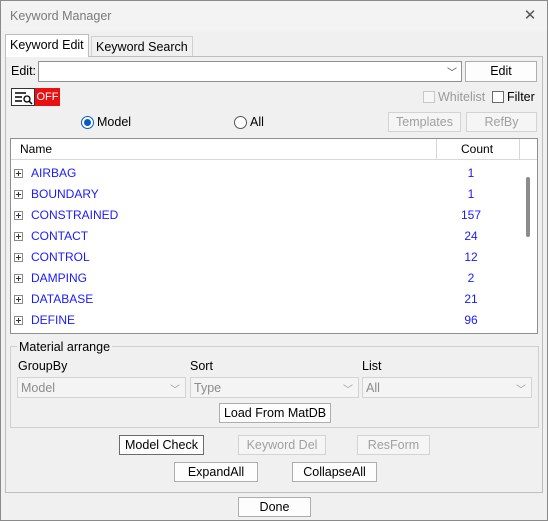 The height and width of the screenshot is (521, 548). I want to click on resform-button: ResForm, so click(393, 445).